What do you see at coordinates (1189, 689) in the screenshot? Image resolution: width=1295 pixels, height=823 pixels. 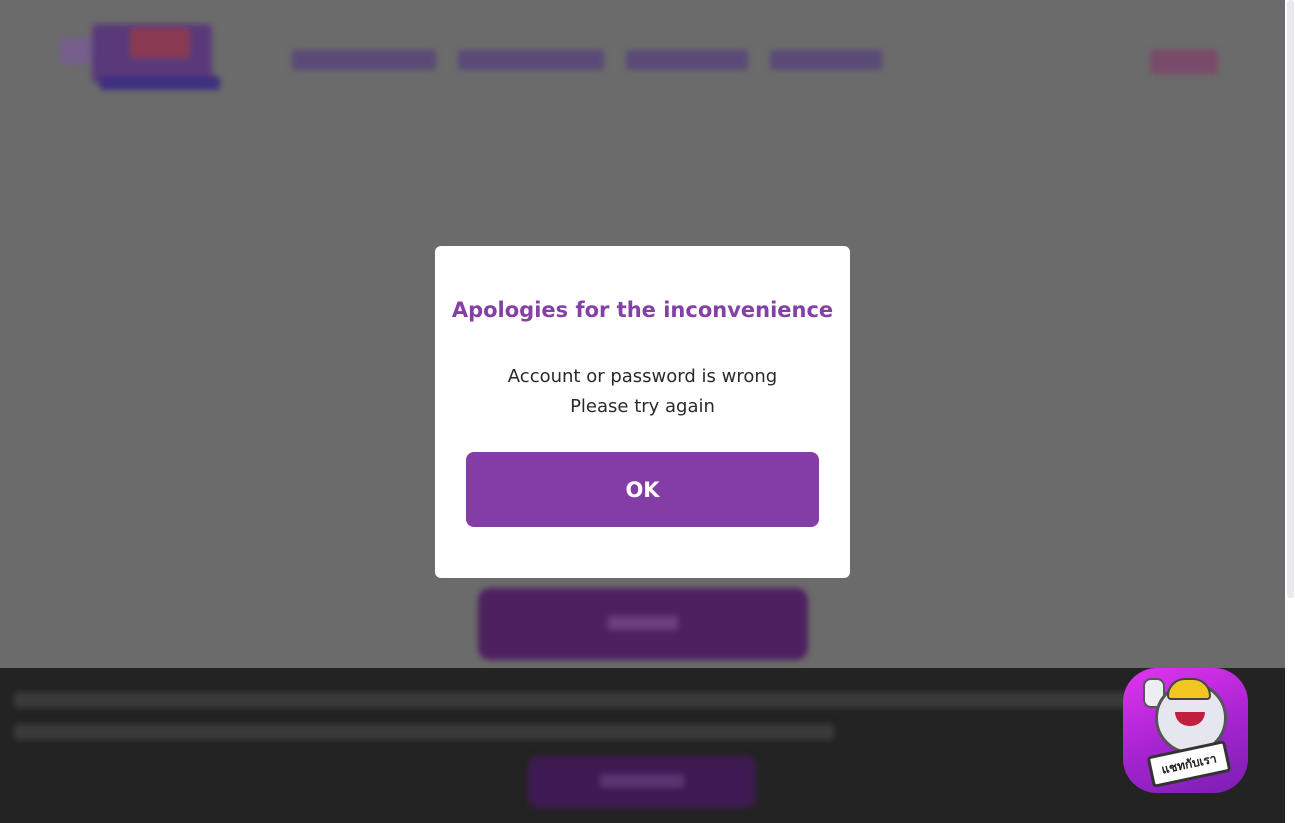 I see `mascot-cap-icon` at bounding box center [1189, 689].